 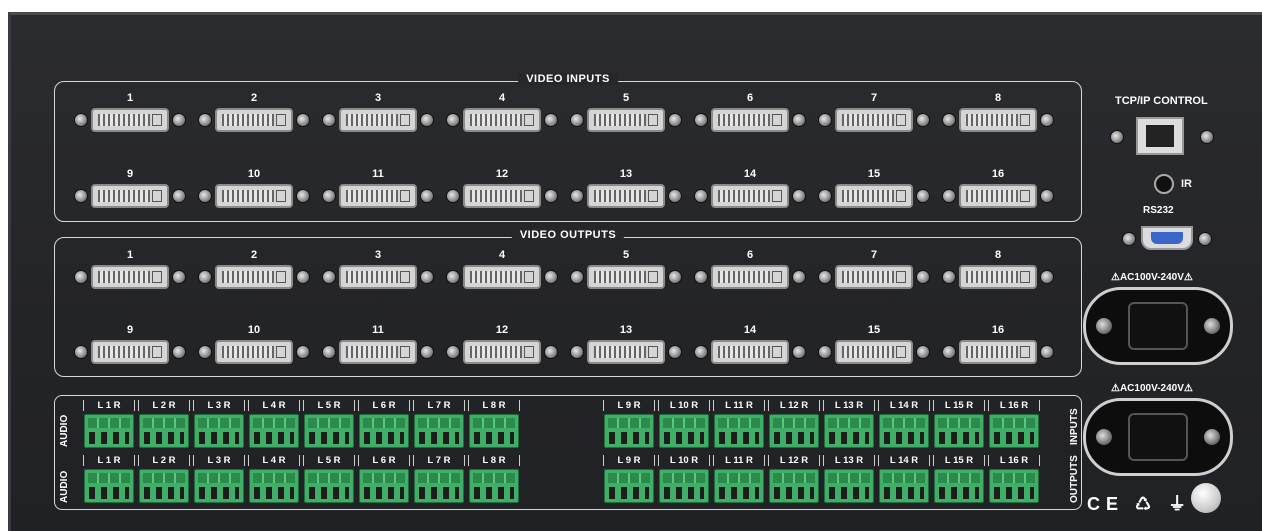 What do you see at coordinates (274, 479) in the screenshot?
I see `audio-output-terminal-4: L 4 R` at bounding box center [274, 479].